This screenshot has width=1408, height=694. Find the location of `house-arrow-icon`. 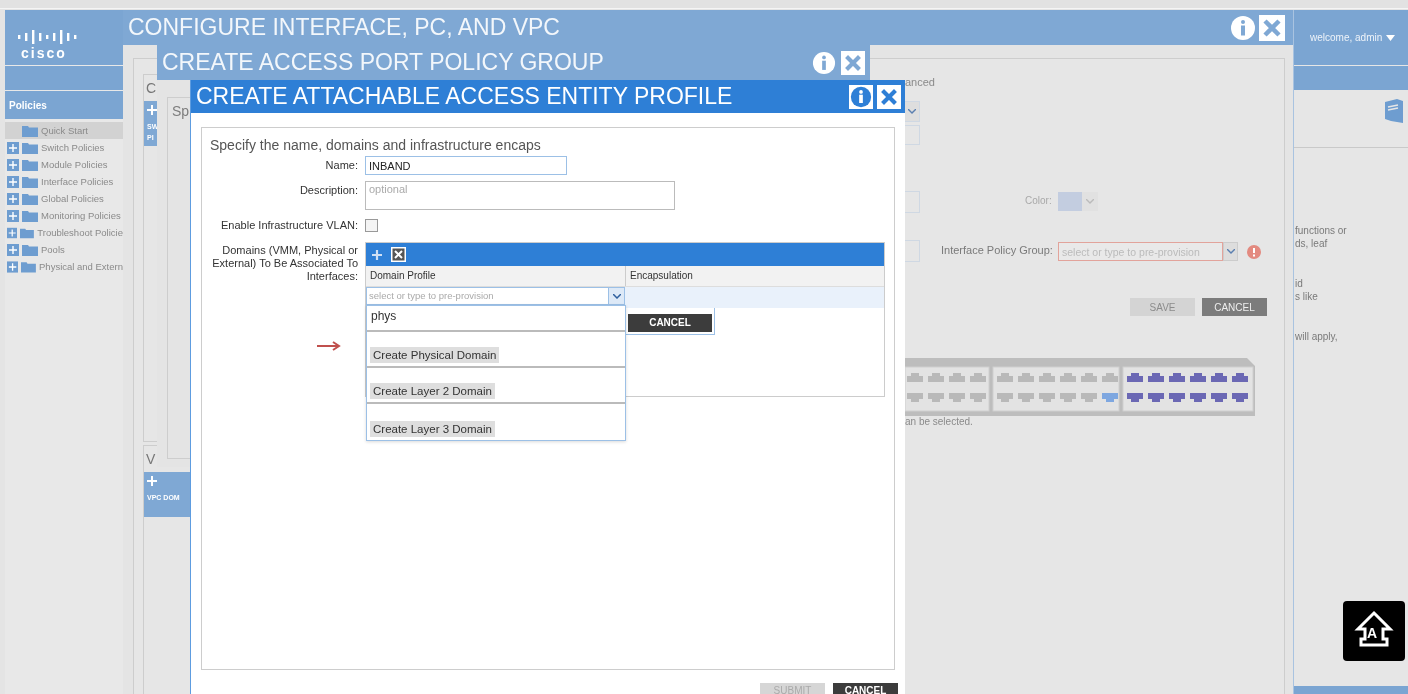

house-arrow-icon is located at coordinates (1374, 630).